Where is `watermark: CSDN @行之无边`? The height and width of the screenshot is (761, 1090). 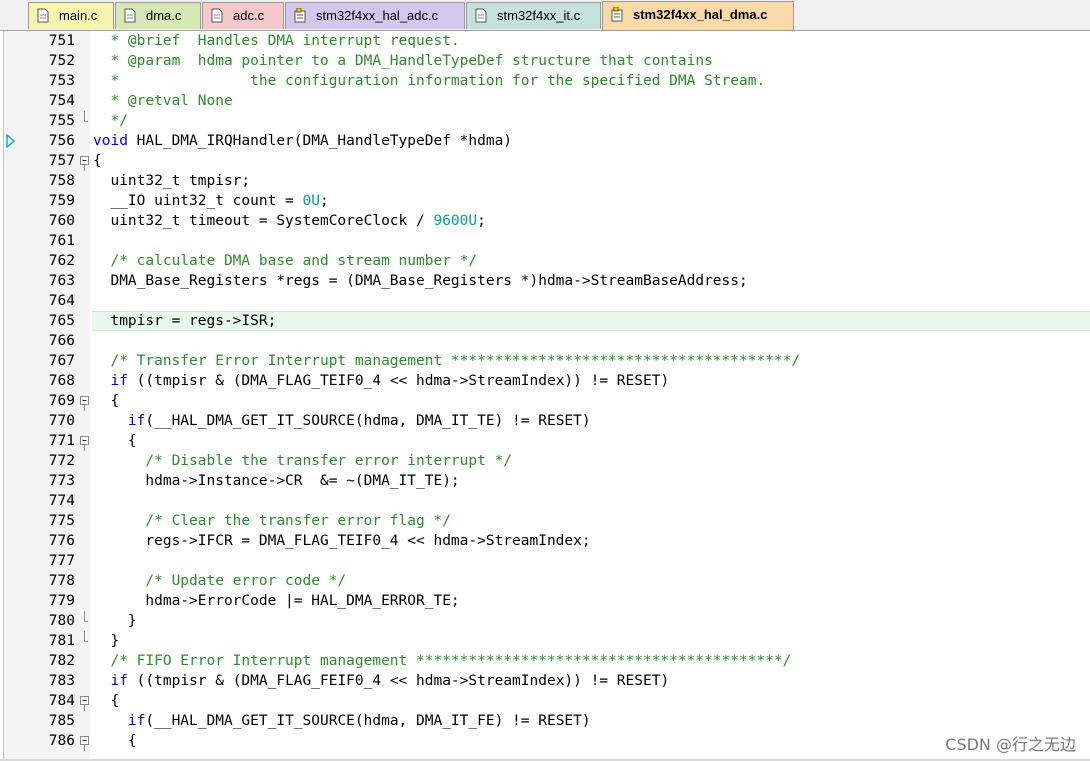
watermark: CSDN @行之无边 is located at coordinates (1010, 744).